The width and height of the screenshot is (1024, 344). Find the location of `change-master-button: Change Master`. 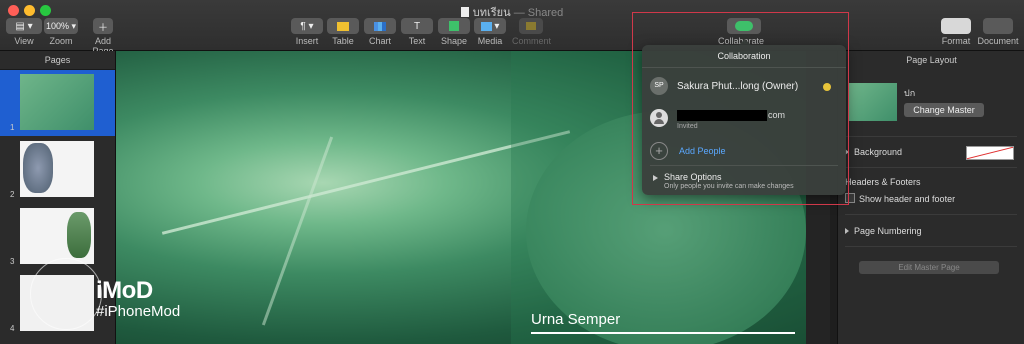

change-master-button: Change Master is located at coordinates (944, 110).